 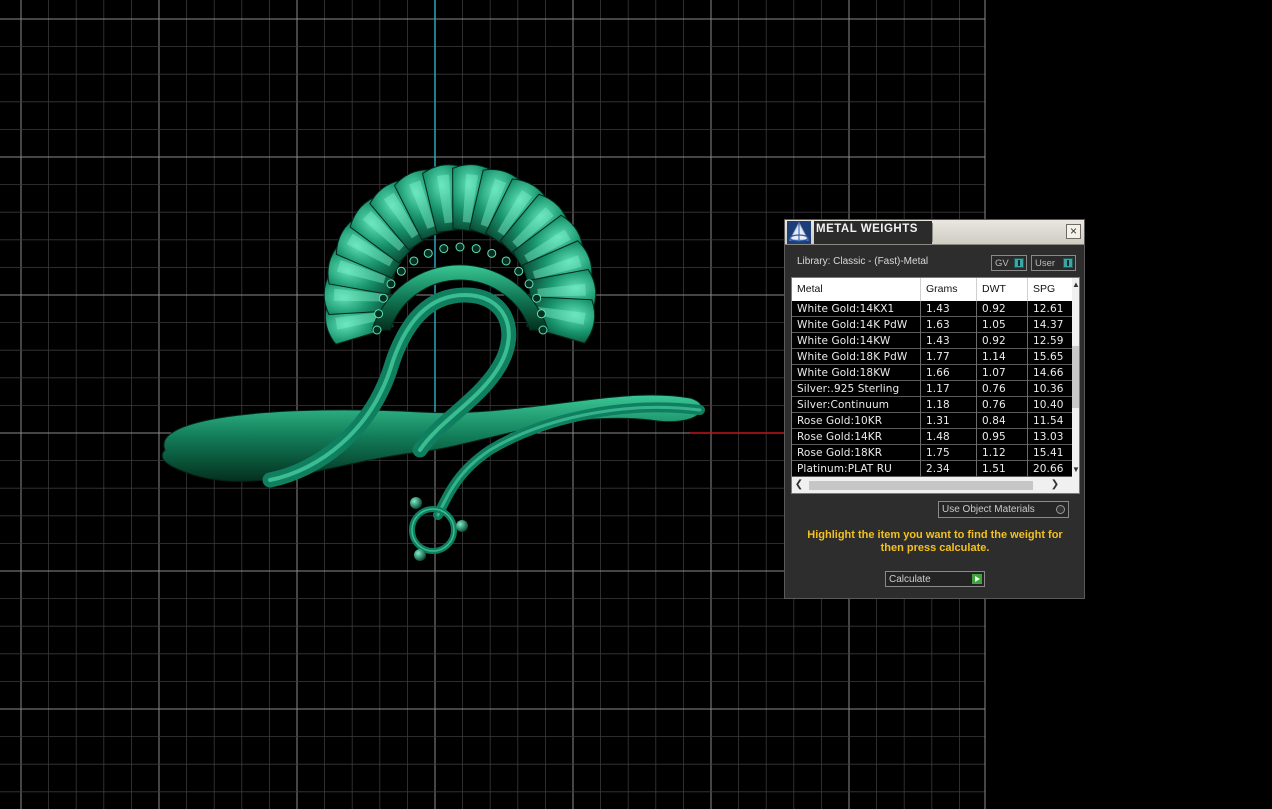 I want to click on metal-cell: Silver:.925 Sterling, so click(x=856, y=389).